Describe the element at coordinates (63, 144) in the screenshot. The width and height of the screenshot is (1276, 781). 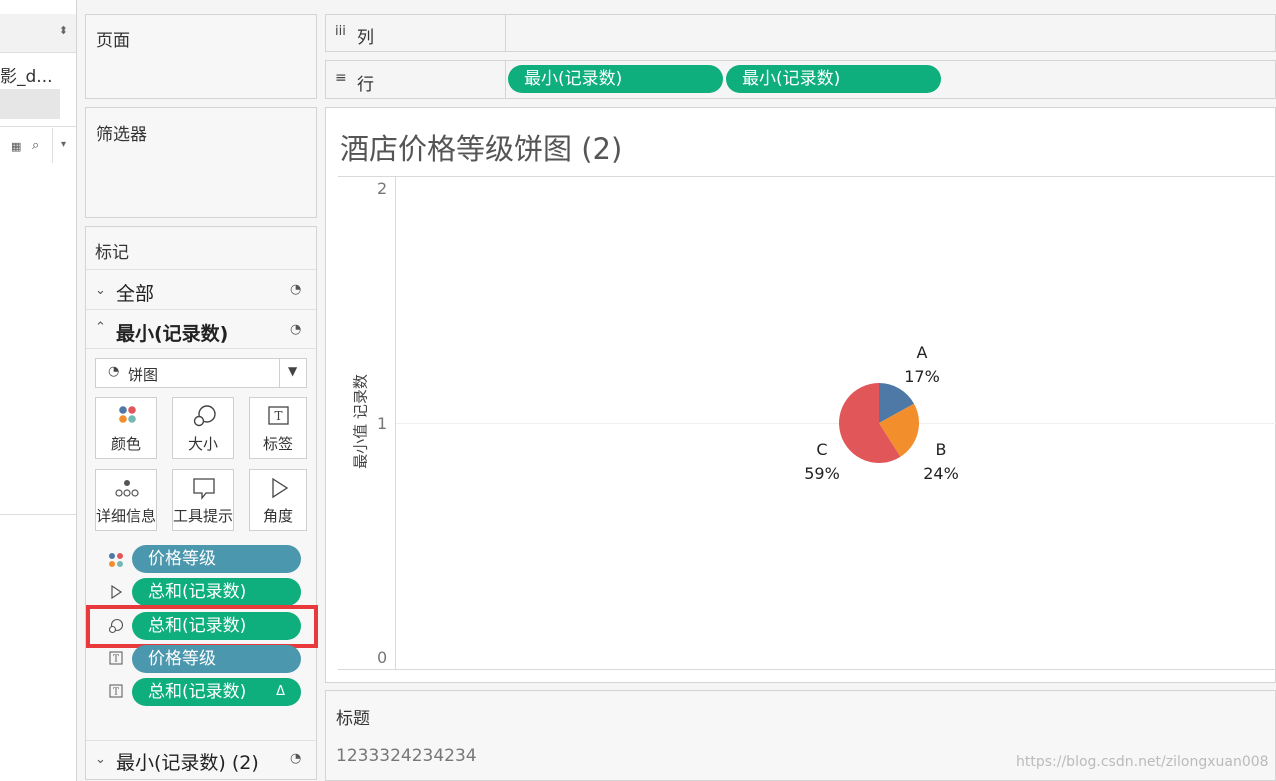
I see `menu-dropdown-icon: ▾` at that location.